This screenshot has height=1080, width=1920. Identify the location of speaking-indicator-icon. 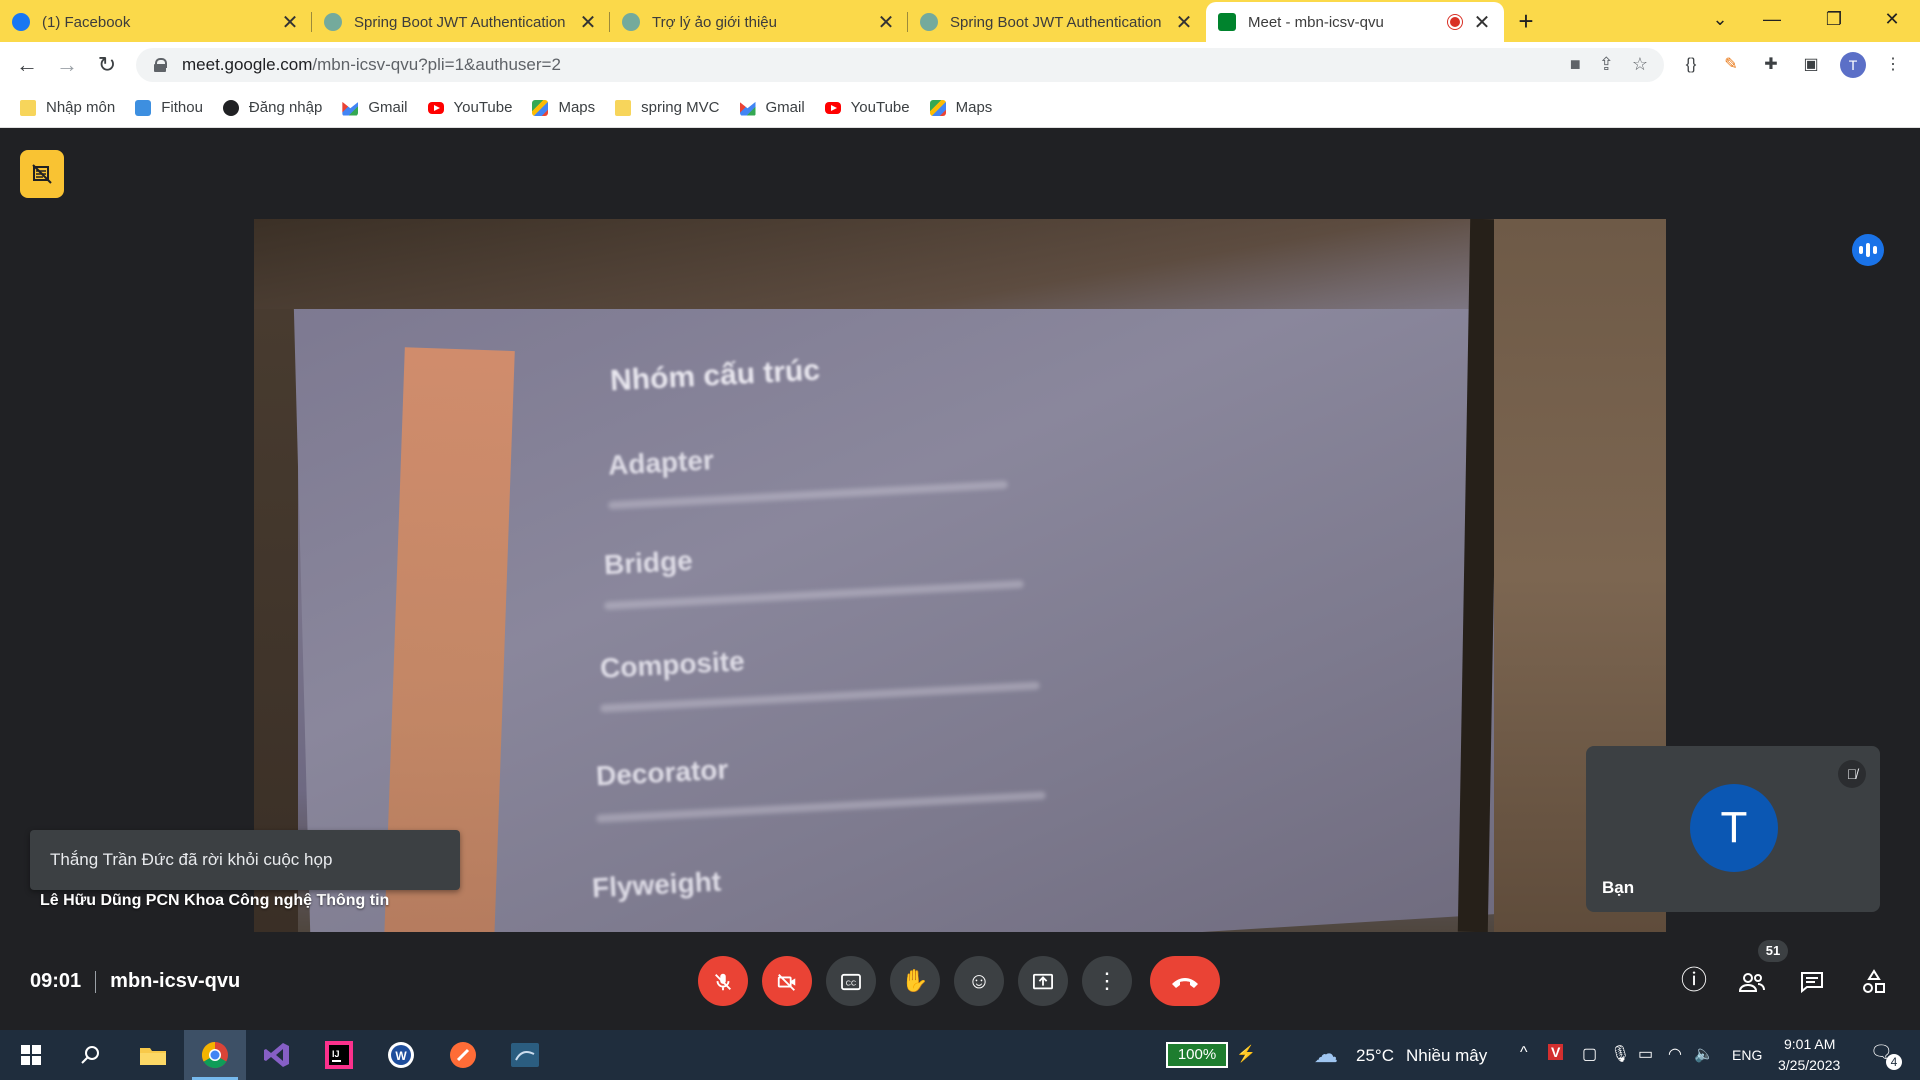
(1868, 250).